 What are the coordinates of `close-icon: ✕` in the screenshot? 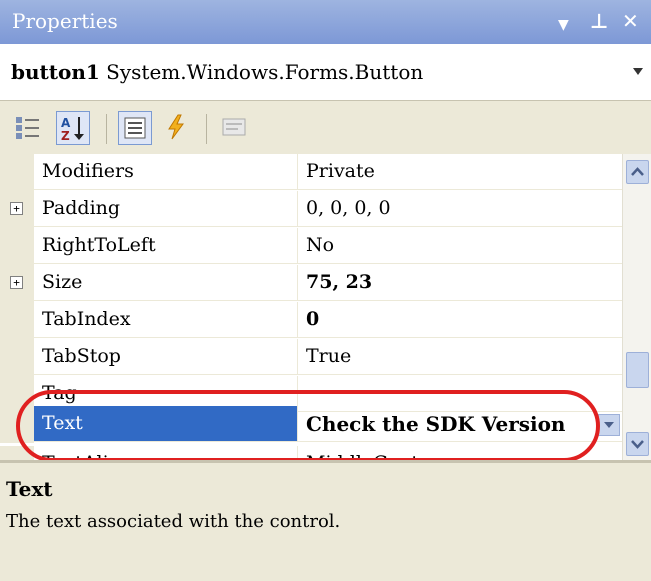 It's located at (630, 21).